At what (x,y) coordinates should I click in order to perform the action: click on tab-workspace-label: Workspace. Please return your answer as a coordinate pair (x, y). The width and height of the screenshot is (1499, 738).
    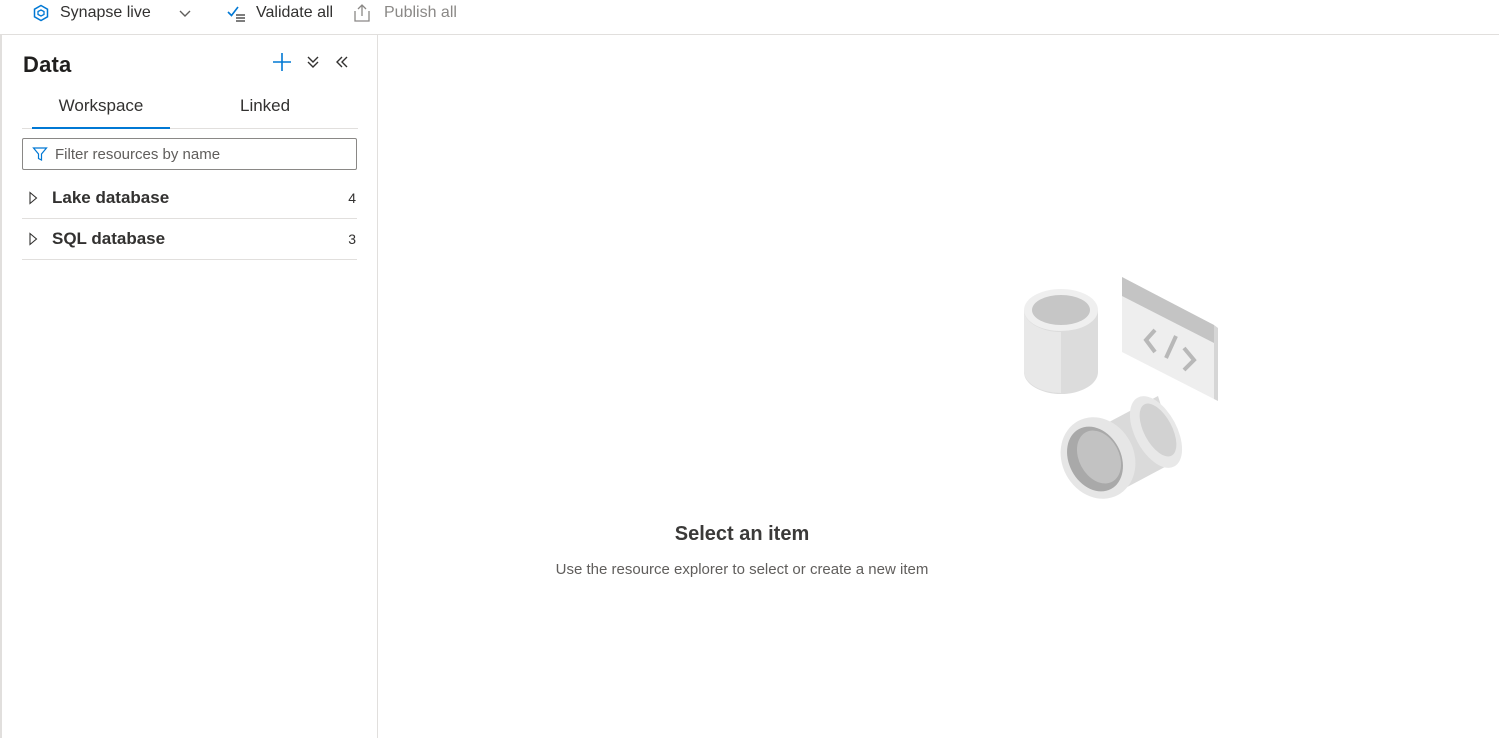
    Looking at the image, I should click on (101, 105).